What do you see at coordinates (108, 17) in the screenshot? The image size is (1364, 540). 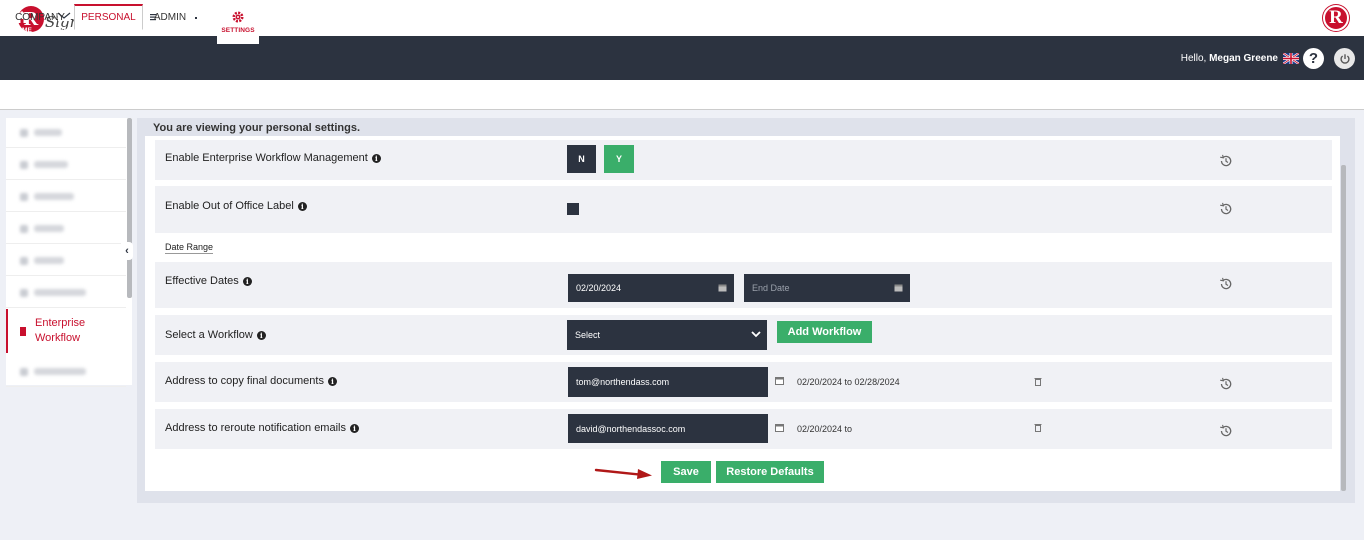 I see `tab-personal: PERSONAL` at bounding box center [108, 17].